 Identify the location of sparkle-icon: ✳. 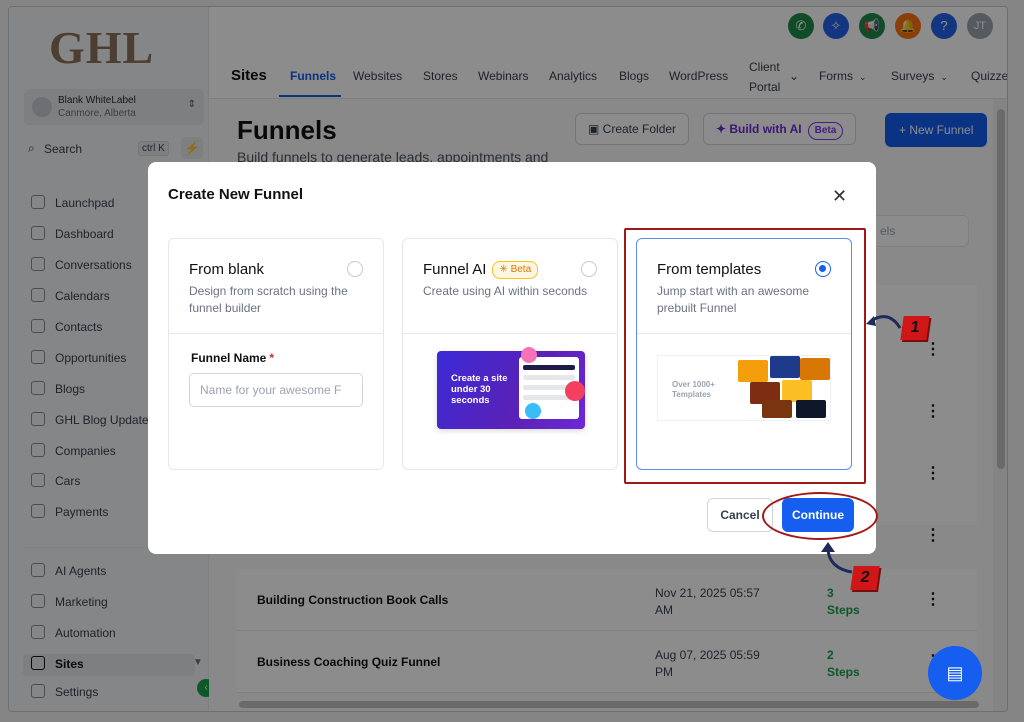
(505, 269).